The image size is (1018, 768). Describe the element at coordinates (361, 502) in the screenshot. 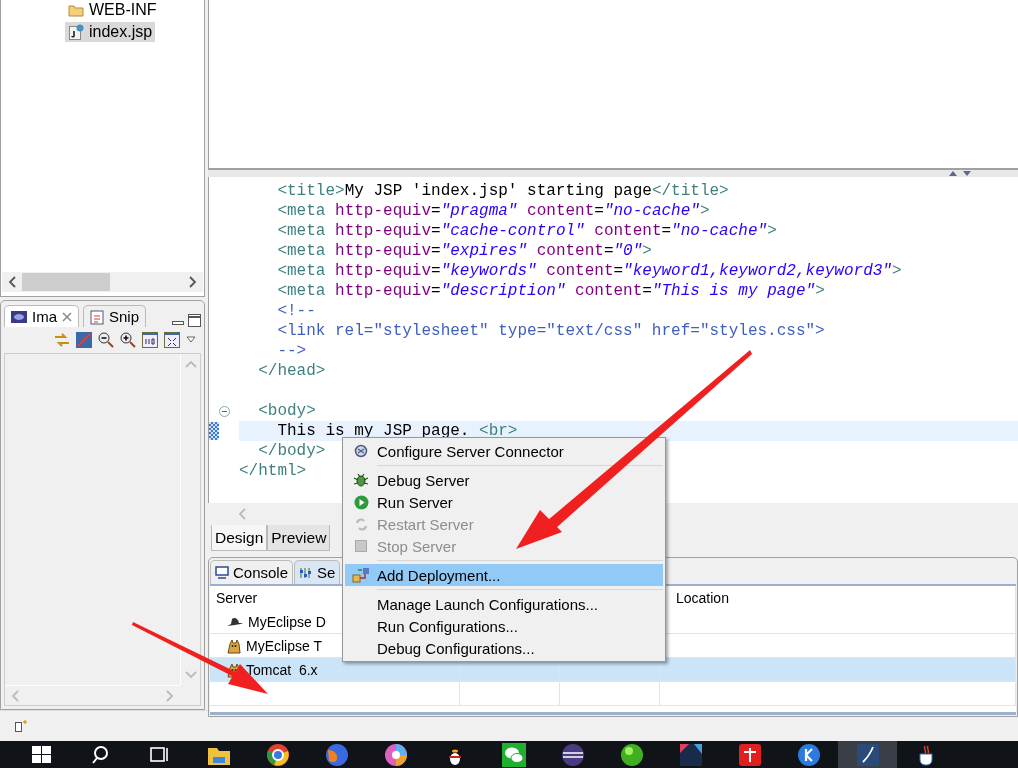

I see `play-icon` at that location.